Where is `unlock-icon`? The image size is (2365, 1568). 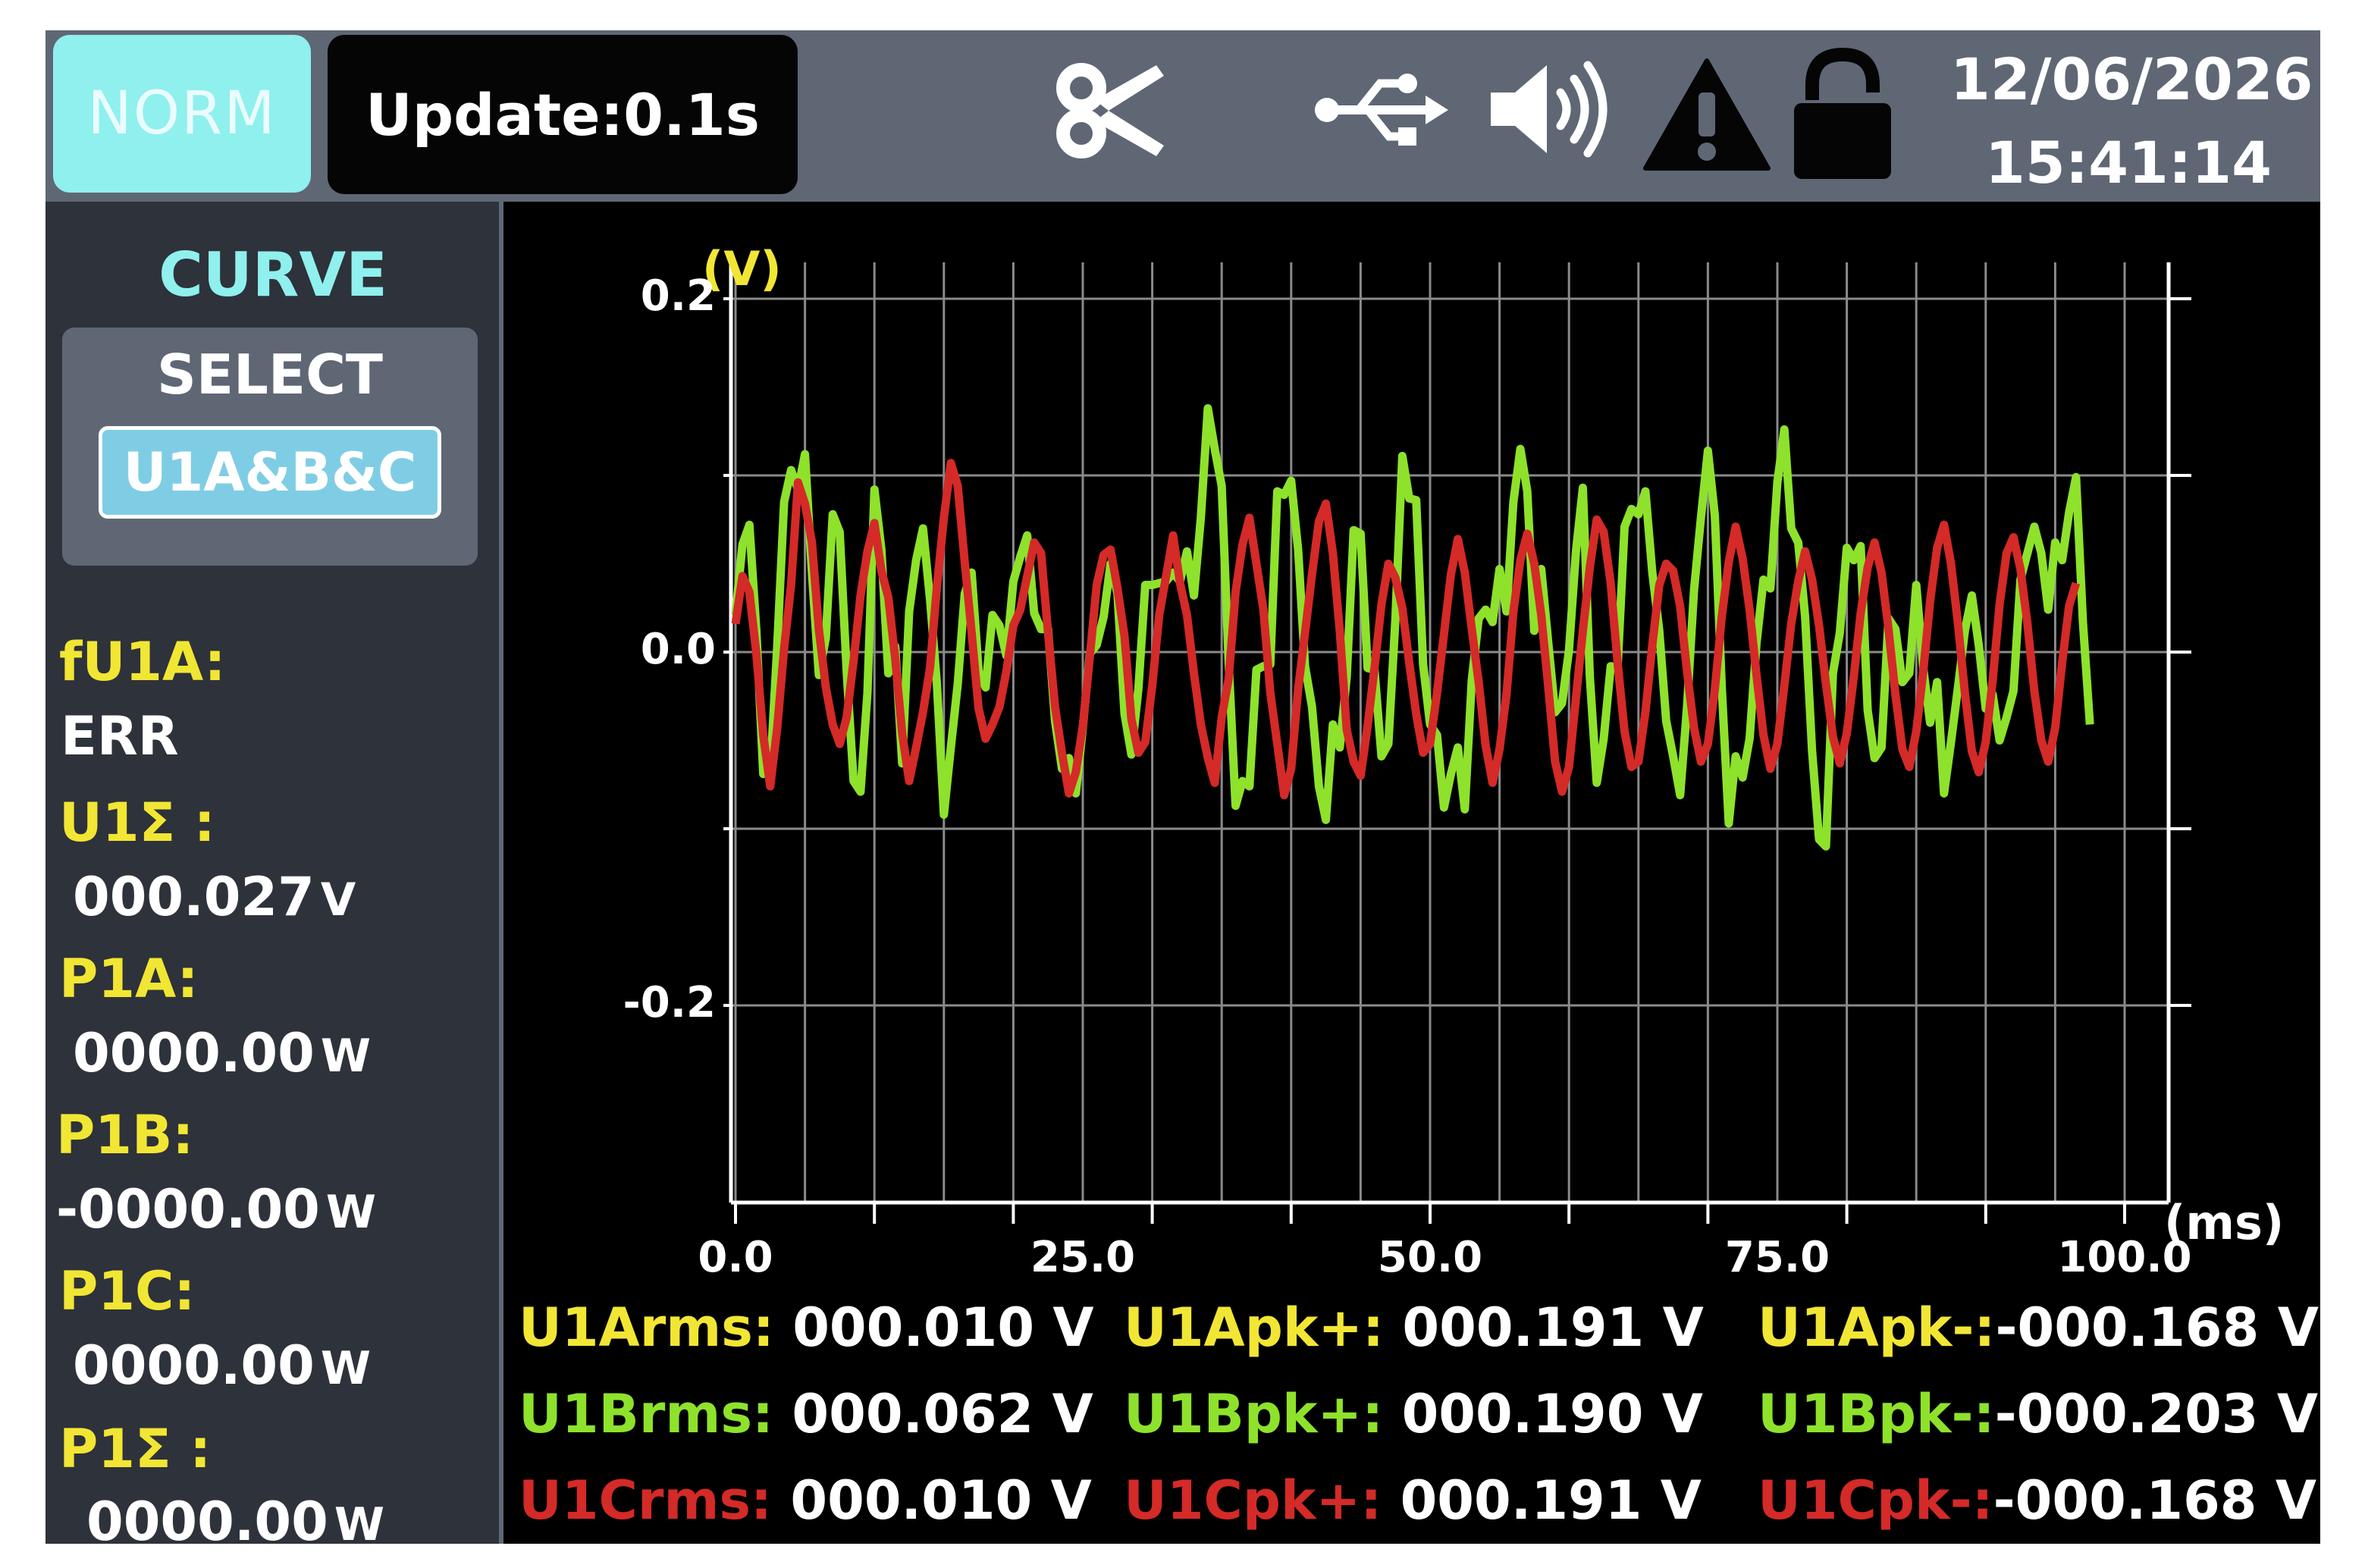
unlock-icon is located at coordinates (1842, 115).